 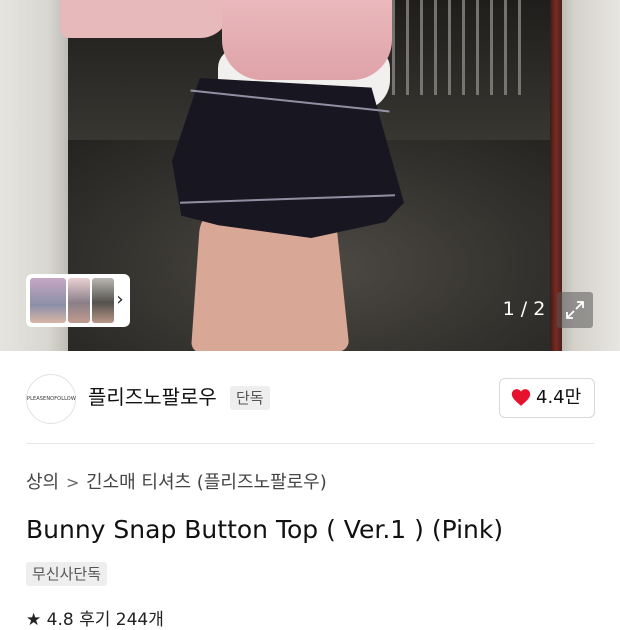 I want to click on expand-button, so click(x=575, y=310).